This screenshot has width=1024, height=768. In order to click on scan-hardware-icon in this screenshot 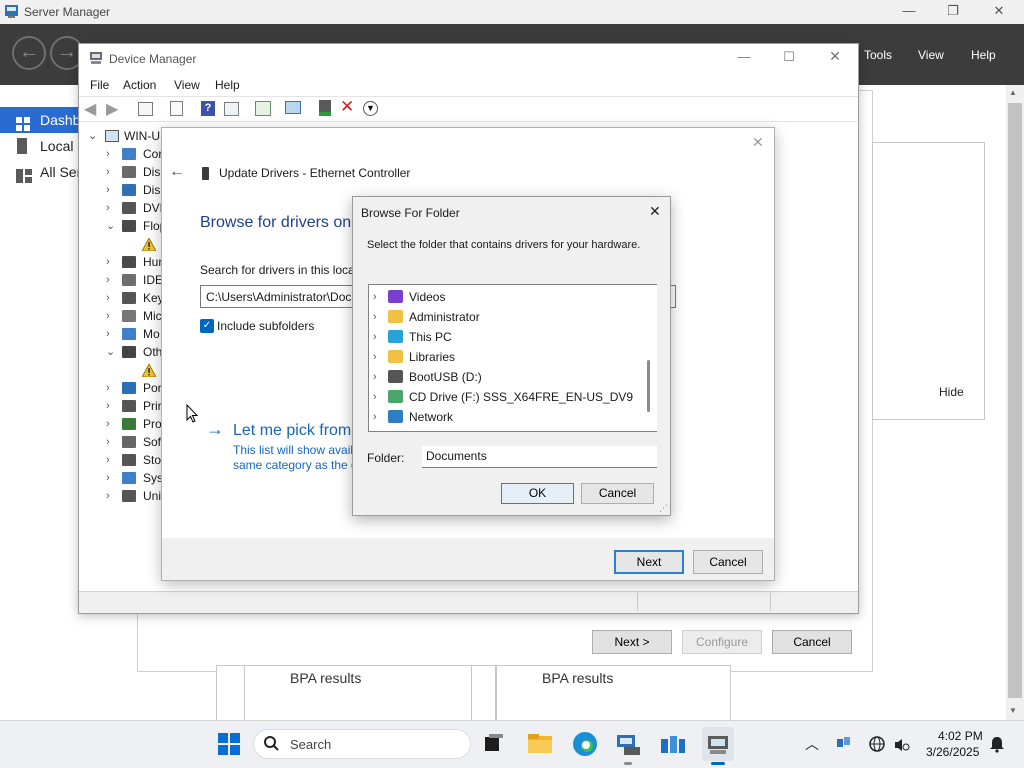, I will do `click(263, 108)`.